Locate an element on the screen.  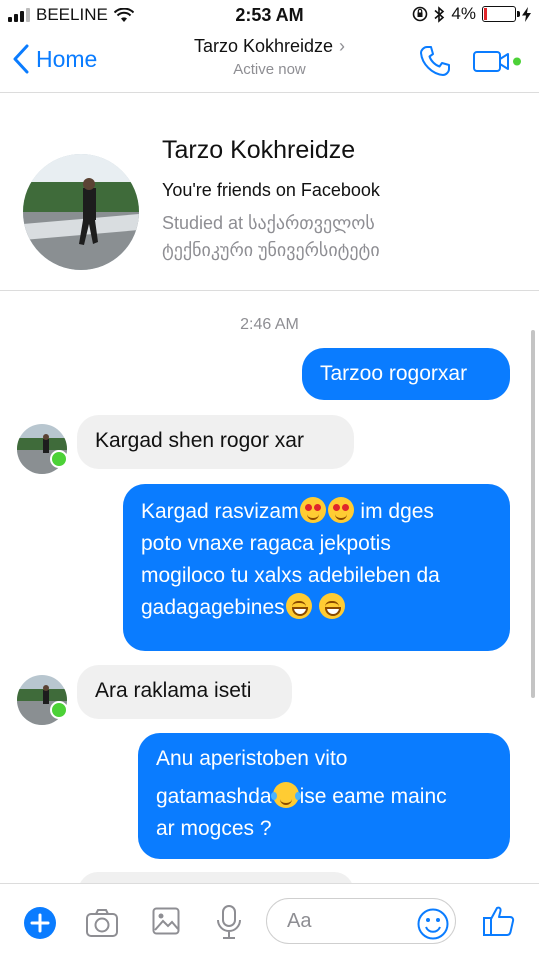
message-text: Ara raklama iseti is located at coordinates (173, 690).